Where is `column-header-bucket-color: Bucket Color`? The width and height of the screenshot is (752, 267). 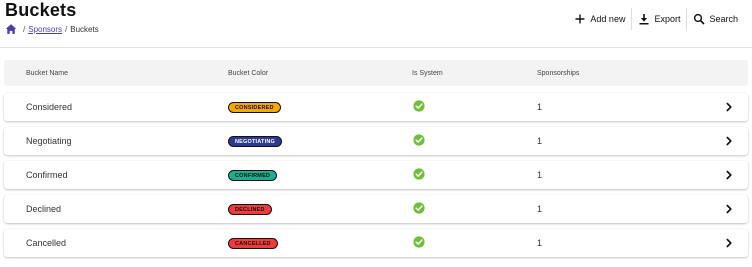
column-header-bucket-color: Bucket Color is located at coordinates (248, 73).